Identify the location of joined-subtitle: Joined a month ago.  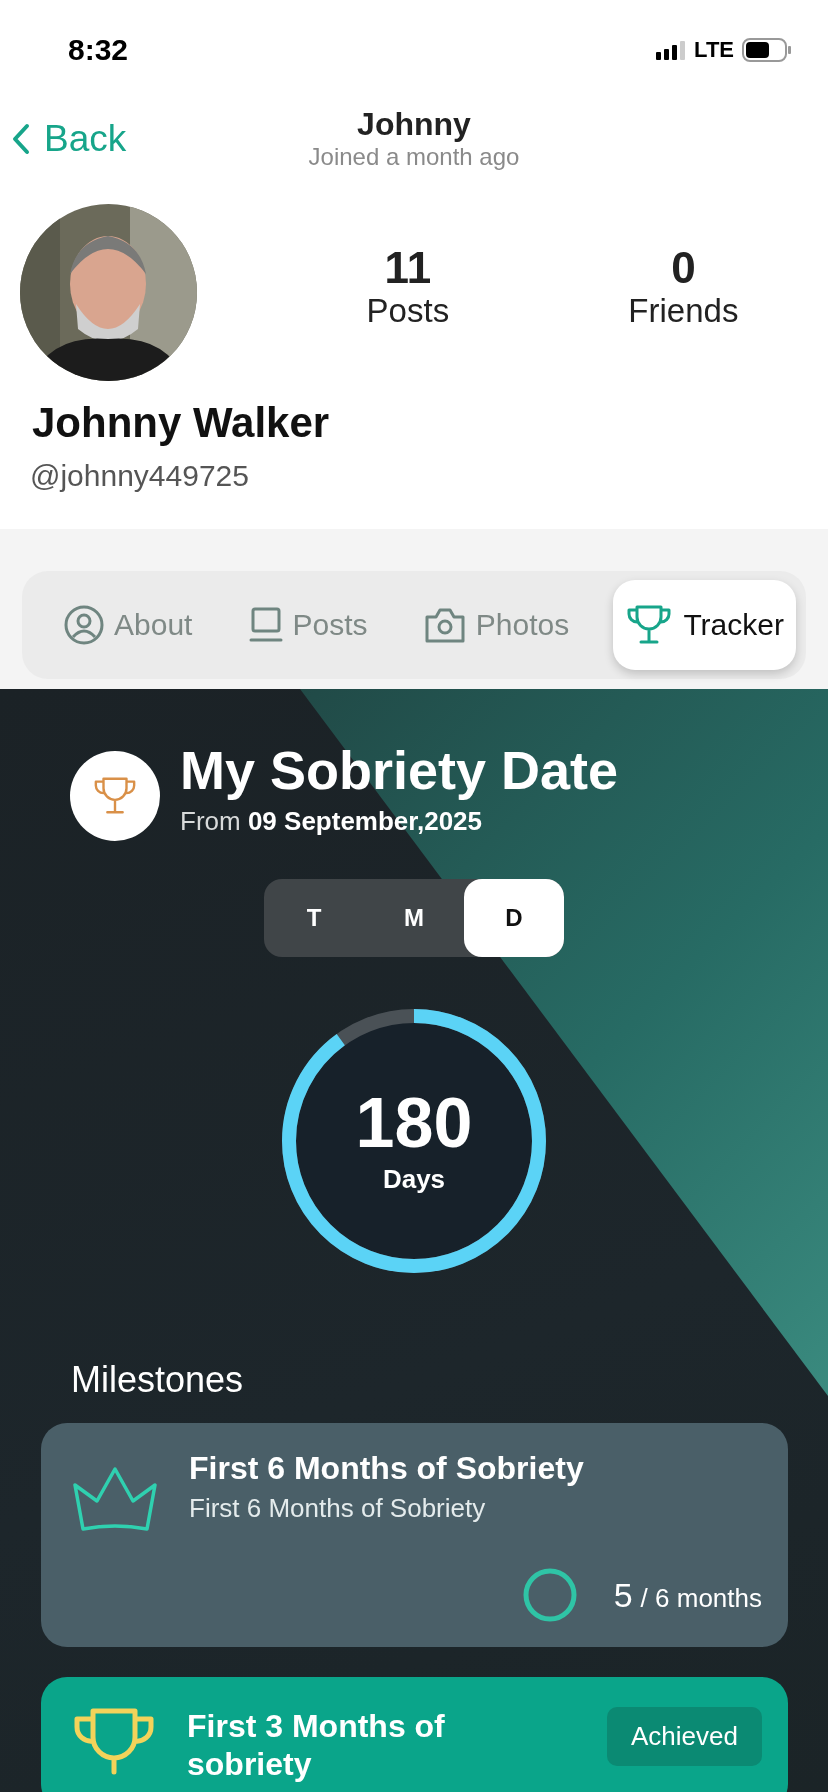
(414, 157).